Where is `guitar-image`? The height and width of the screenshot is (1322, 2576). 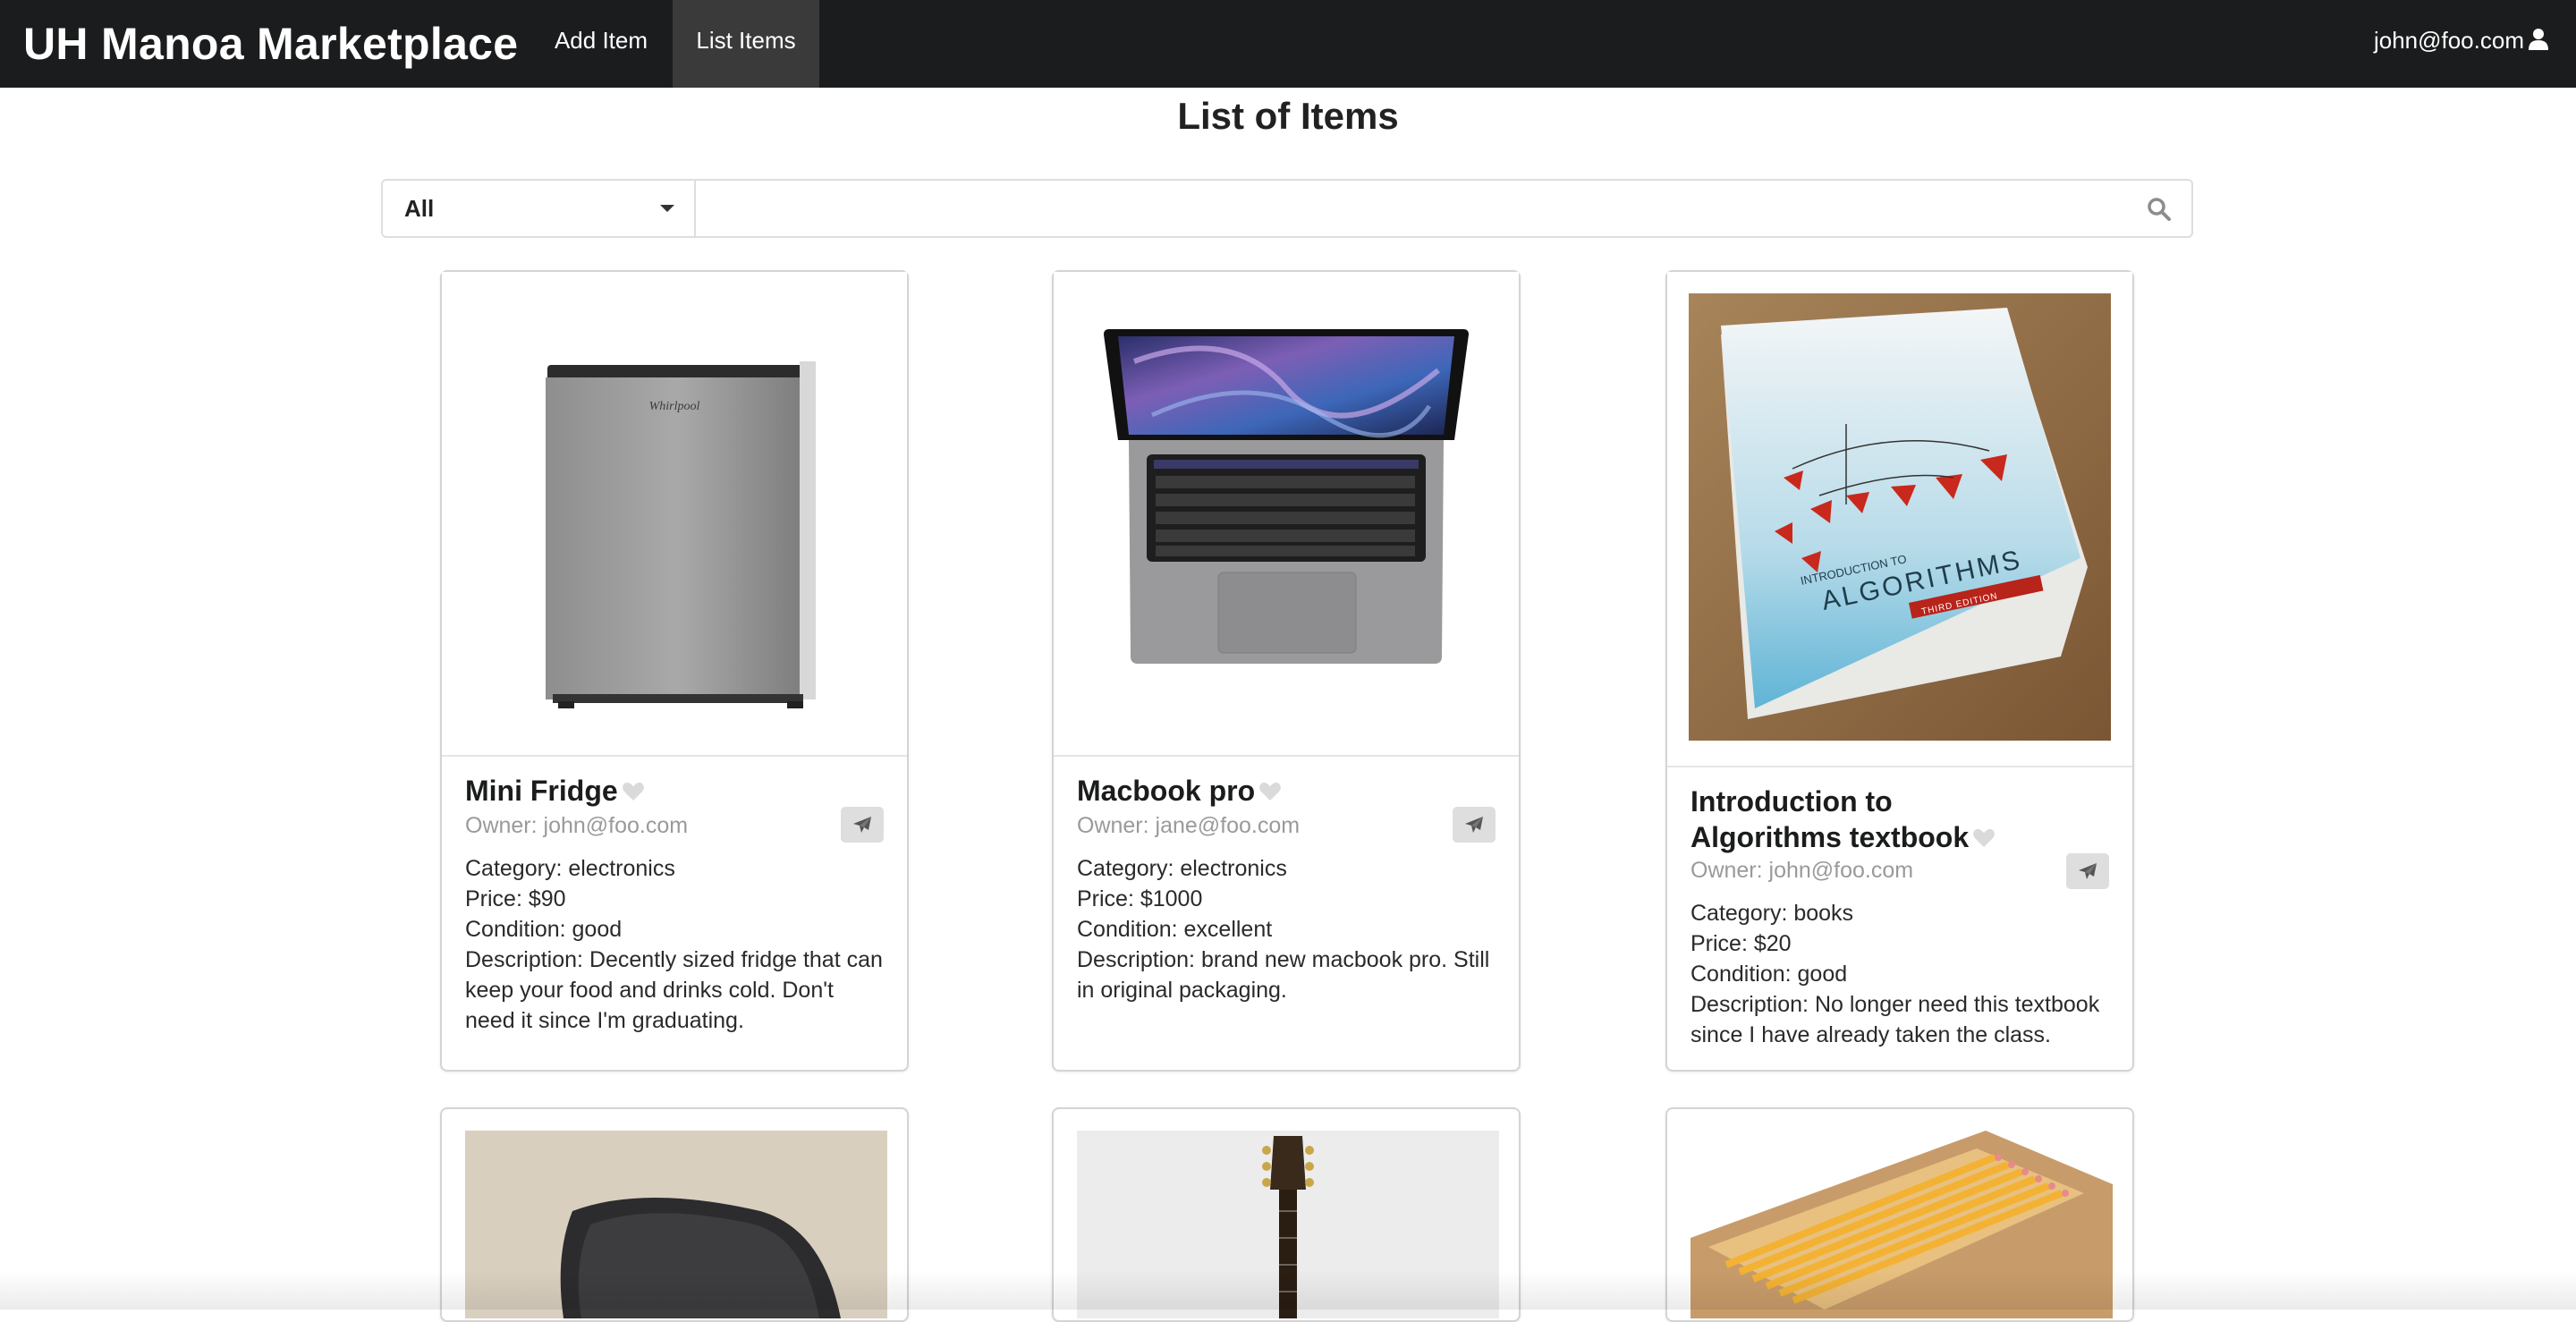 guitar-image is located at coordinates (1288, 1225).